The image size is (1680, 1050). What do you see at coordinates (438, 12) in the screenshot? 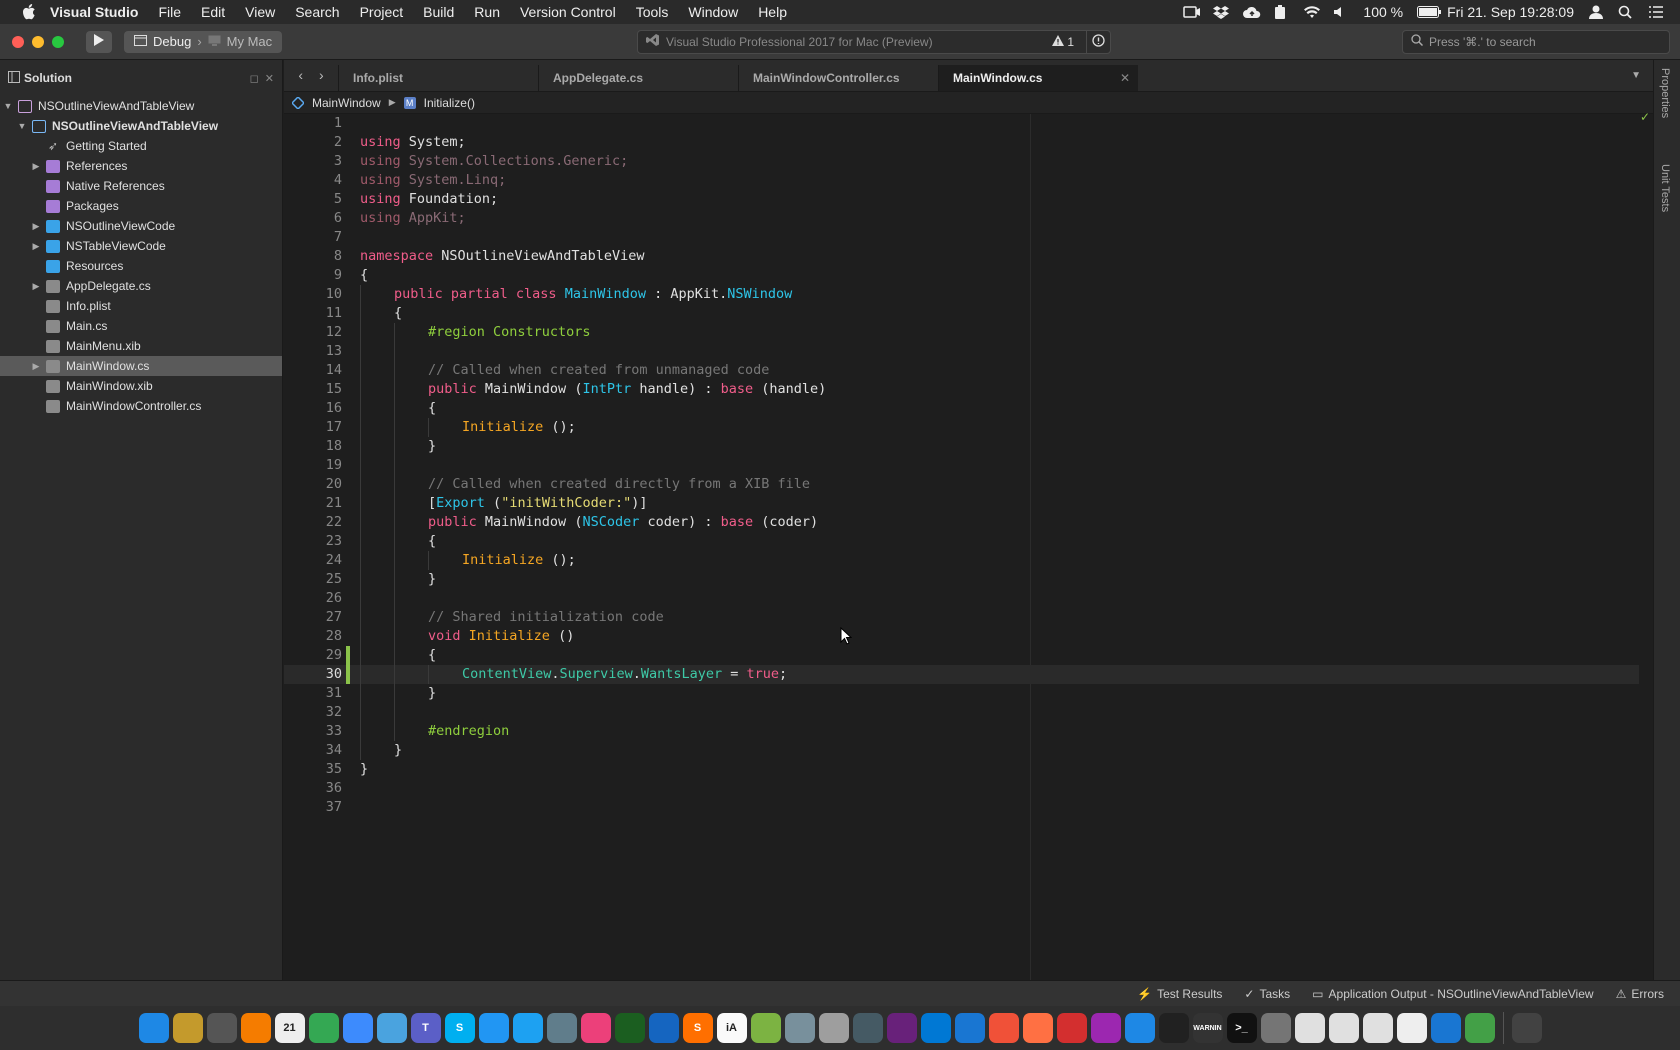
I see `menu-build: Build` at bounding box center [438, 12].